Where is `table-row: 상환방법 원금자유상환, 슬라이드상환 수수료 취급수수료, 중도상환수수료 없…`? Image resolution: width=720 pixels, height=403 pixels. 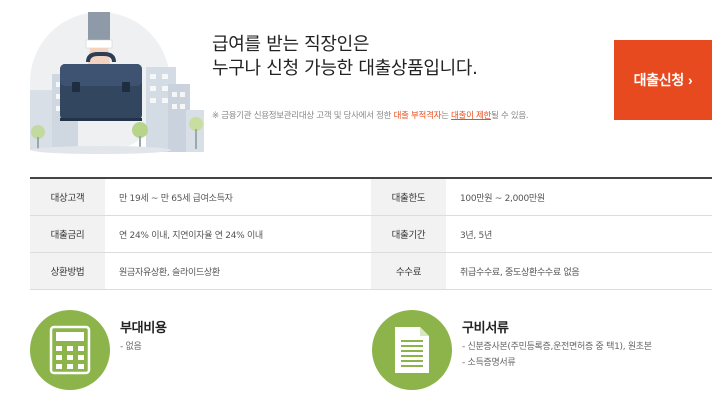
table-row: 상환방법 원금자유상환, 슬라이드상환 수수료 취급수수료, 중도상환수수료 없… is located at coordinates (371, 271).